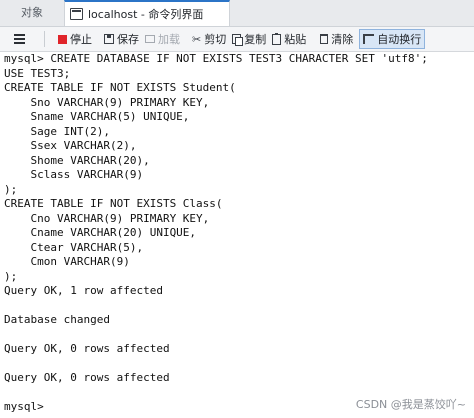  I want to click on clear-label: 清除, so click(342, 39).